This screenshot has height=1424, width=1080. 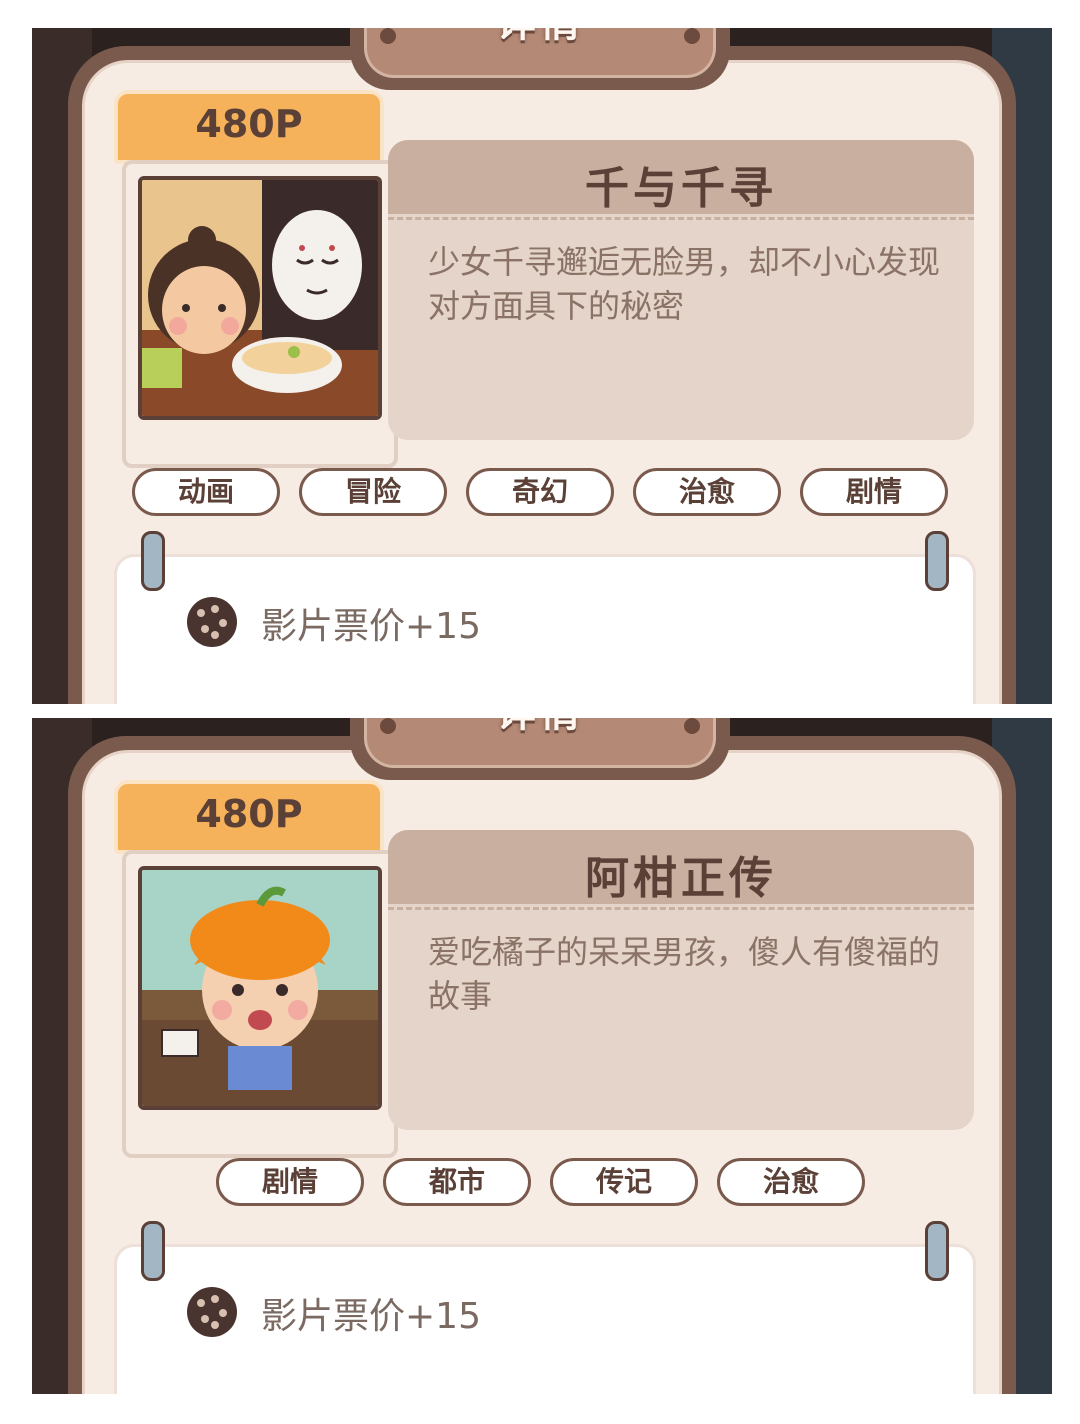 I want to click on genre-tag: 动画, so click(x=206, y=492).